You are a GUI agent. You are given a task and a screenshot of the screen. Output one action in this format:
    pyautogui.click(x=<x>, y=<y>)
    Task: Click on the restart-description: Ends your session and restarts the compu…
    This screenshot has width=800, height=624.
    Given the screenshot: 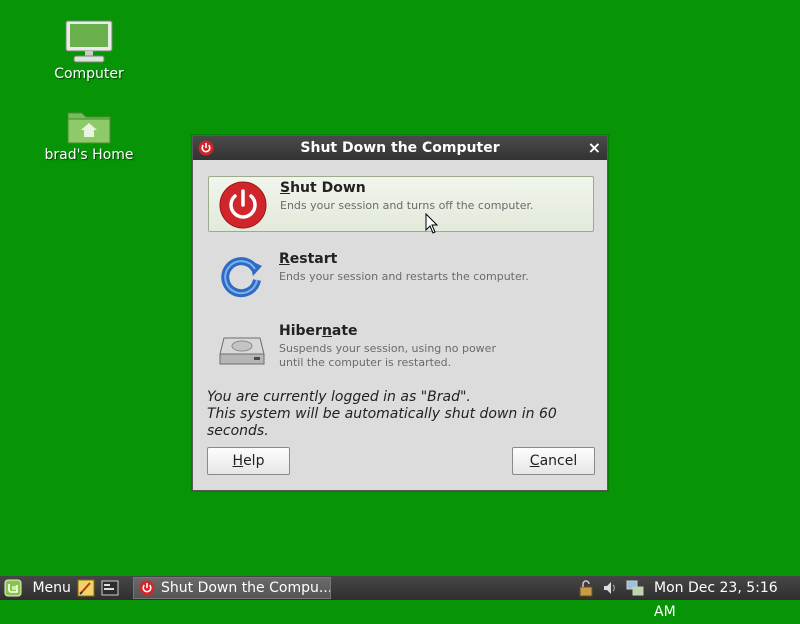 What is the action you would take?
    pyautogui.click(x=404, y=276)
    